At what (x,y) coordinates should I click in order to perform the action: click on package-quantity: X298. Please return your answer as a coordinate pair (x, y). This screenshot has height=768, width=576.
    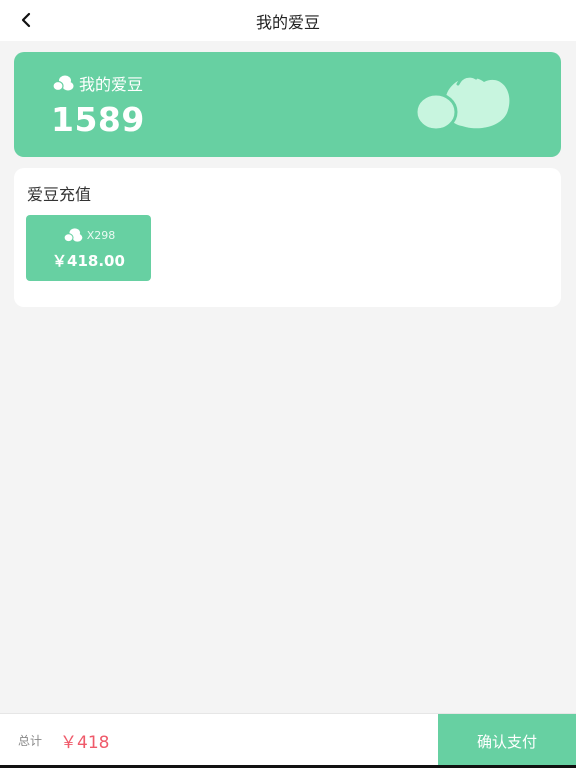
    Looking at the image, I should click on (101, 235).